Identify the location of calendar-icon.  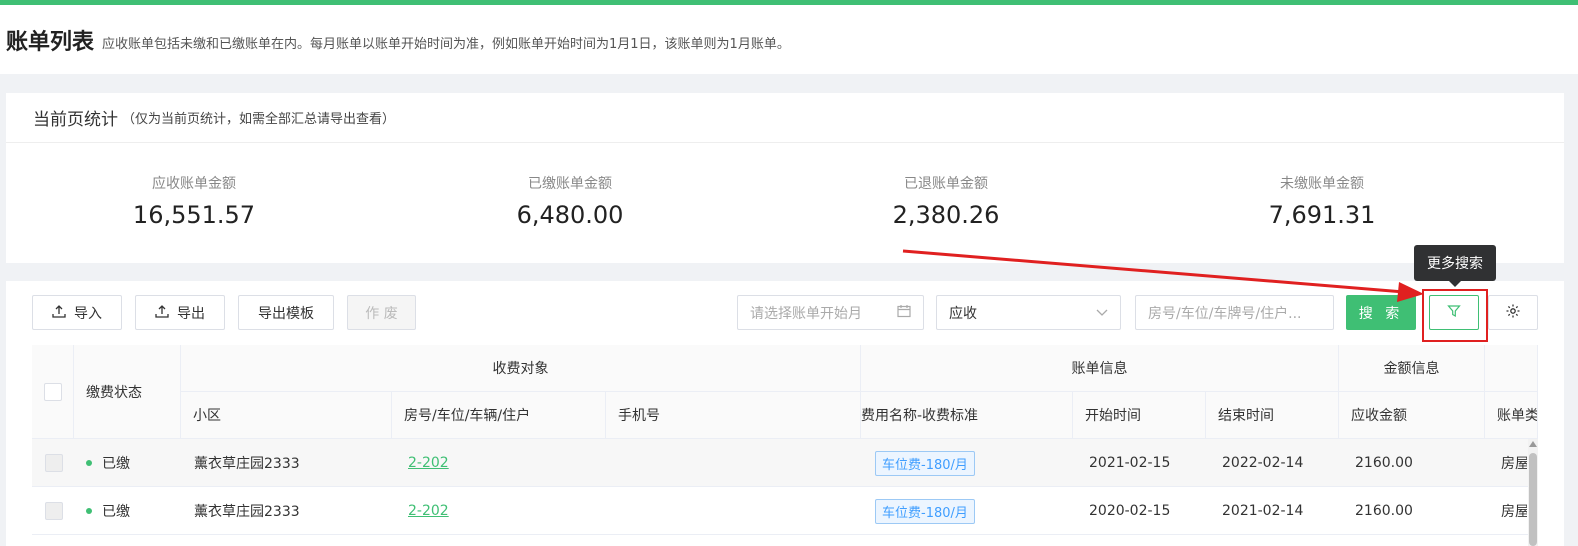
(904, 313).